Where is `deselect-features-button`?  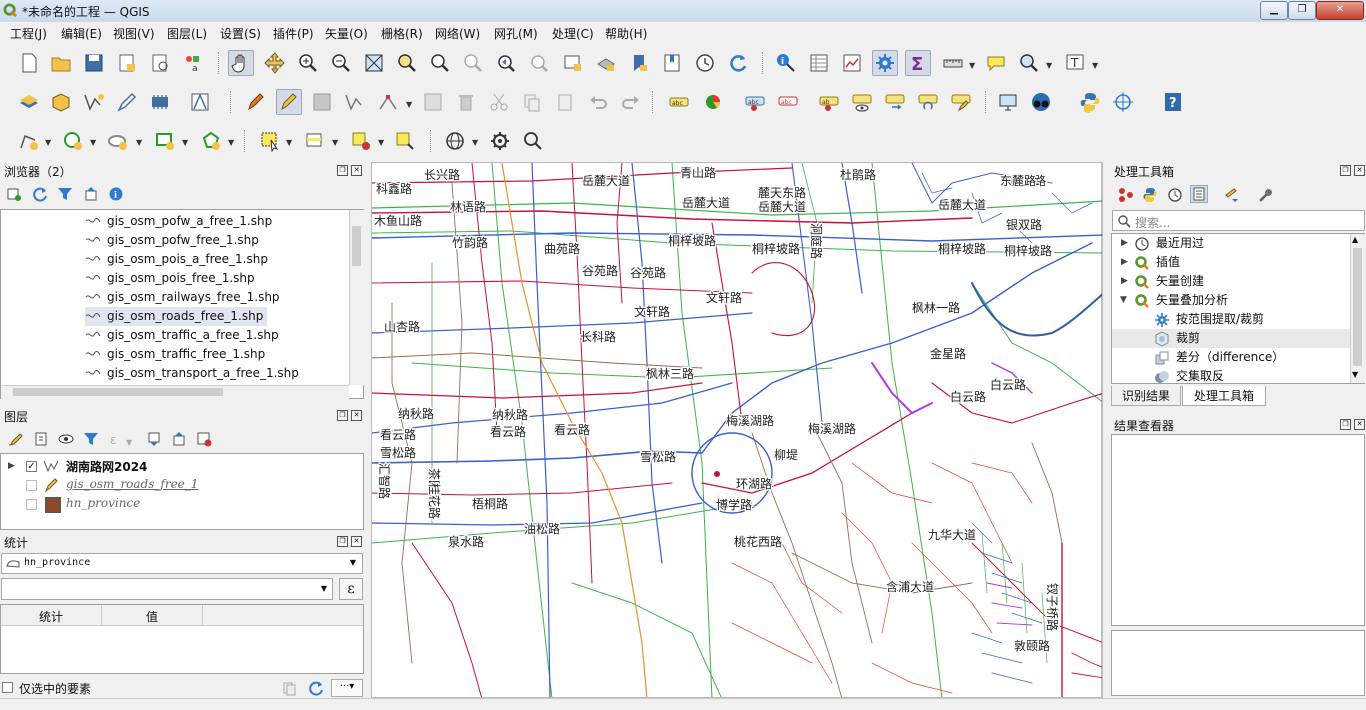
deselect-features-button is located at coordinates (361, 141).